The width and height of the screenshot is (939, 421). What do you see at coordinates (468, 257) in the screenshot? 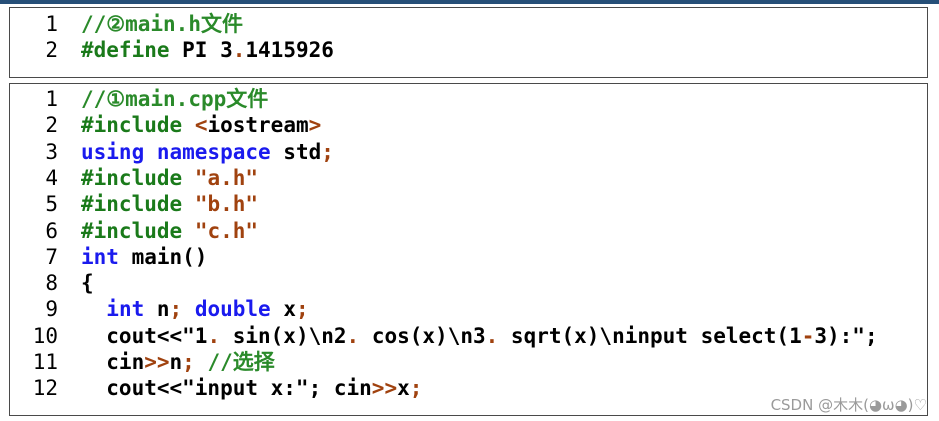
I see `code-line: 7 int main()` at bounding box center [468, 257].